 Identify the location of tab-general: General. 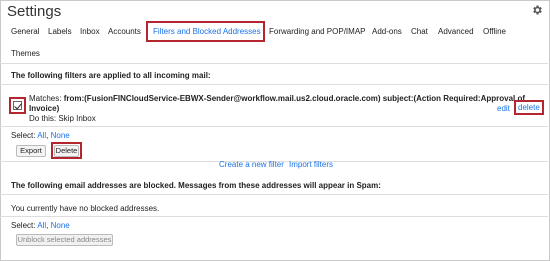
(25, 31).